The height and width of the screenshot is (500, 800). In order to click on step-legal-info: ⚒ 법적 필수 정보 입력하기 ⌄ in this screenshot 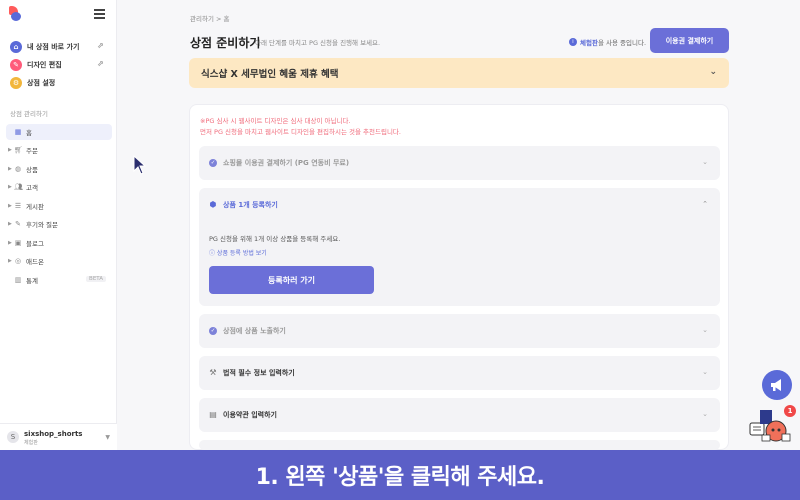, I will do `click(459, 373)`.